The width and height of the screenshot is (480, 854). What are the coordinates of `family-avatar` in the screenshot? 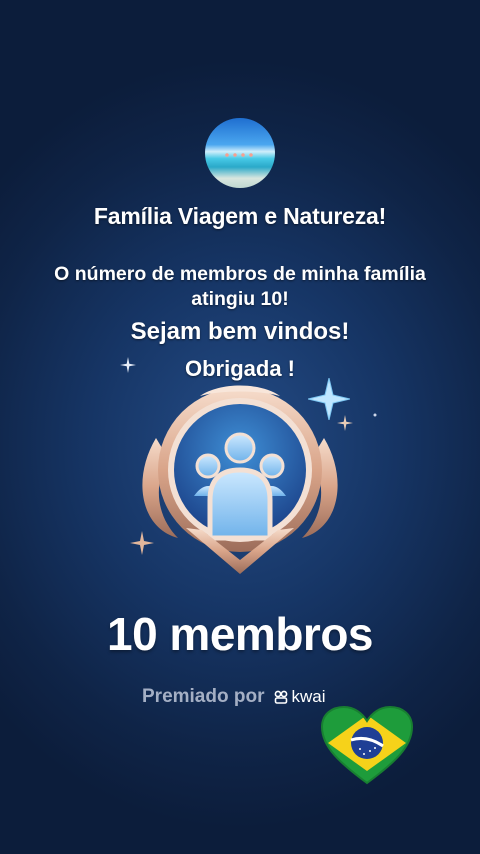 It's located at (240, 153).